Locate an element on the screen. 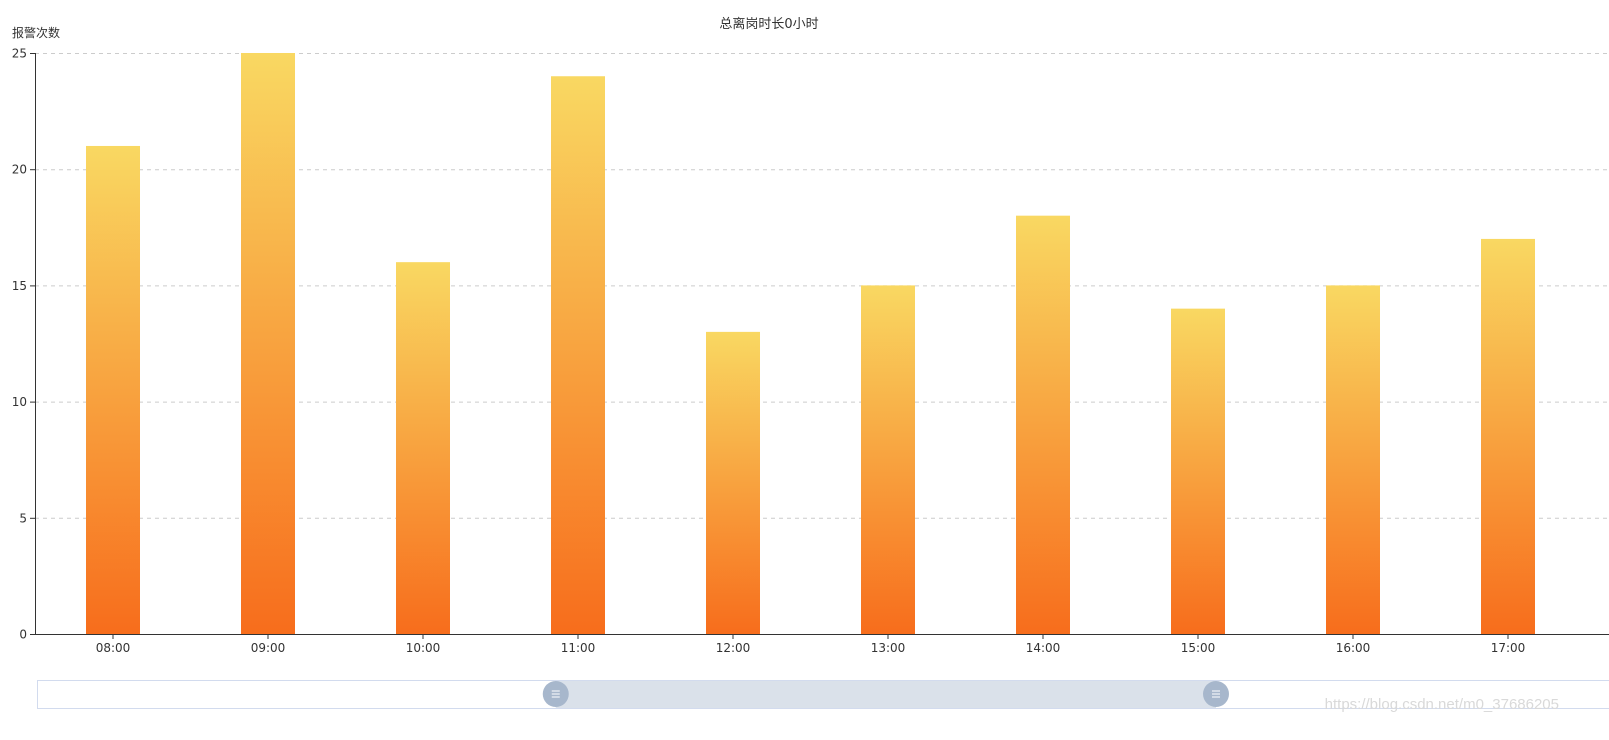  x-tick-label: 14:00 is located at coordinates (1043, 648).